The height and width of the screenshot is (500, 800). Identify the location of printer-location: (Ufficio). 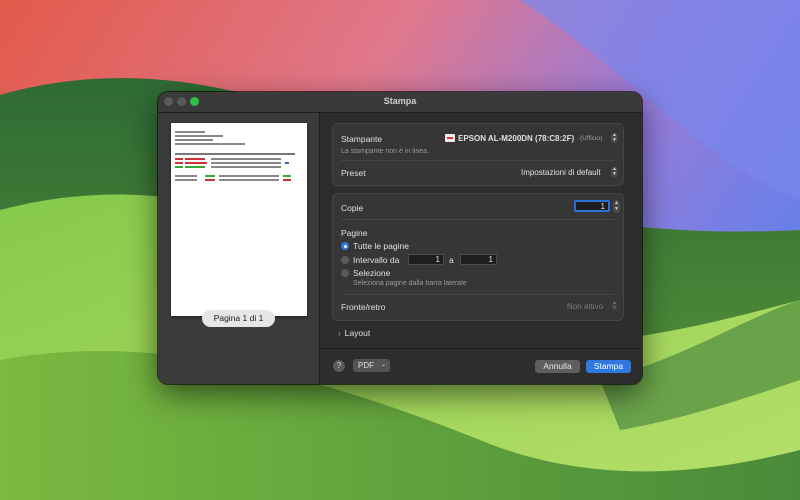
(591, 138).